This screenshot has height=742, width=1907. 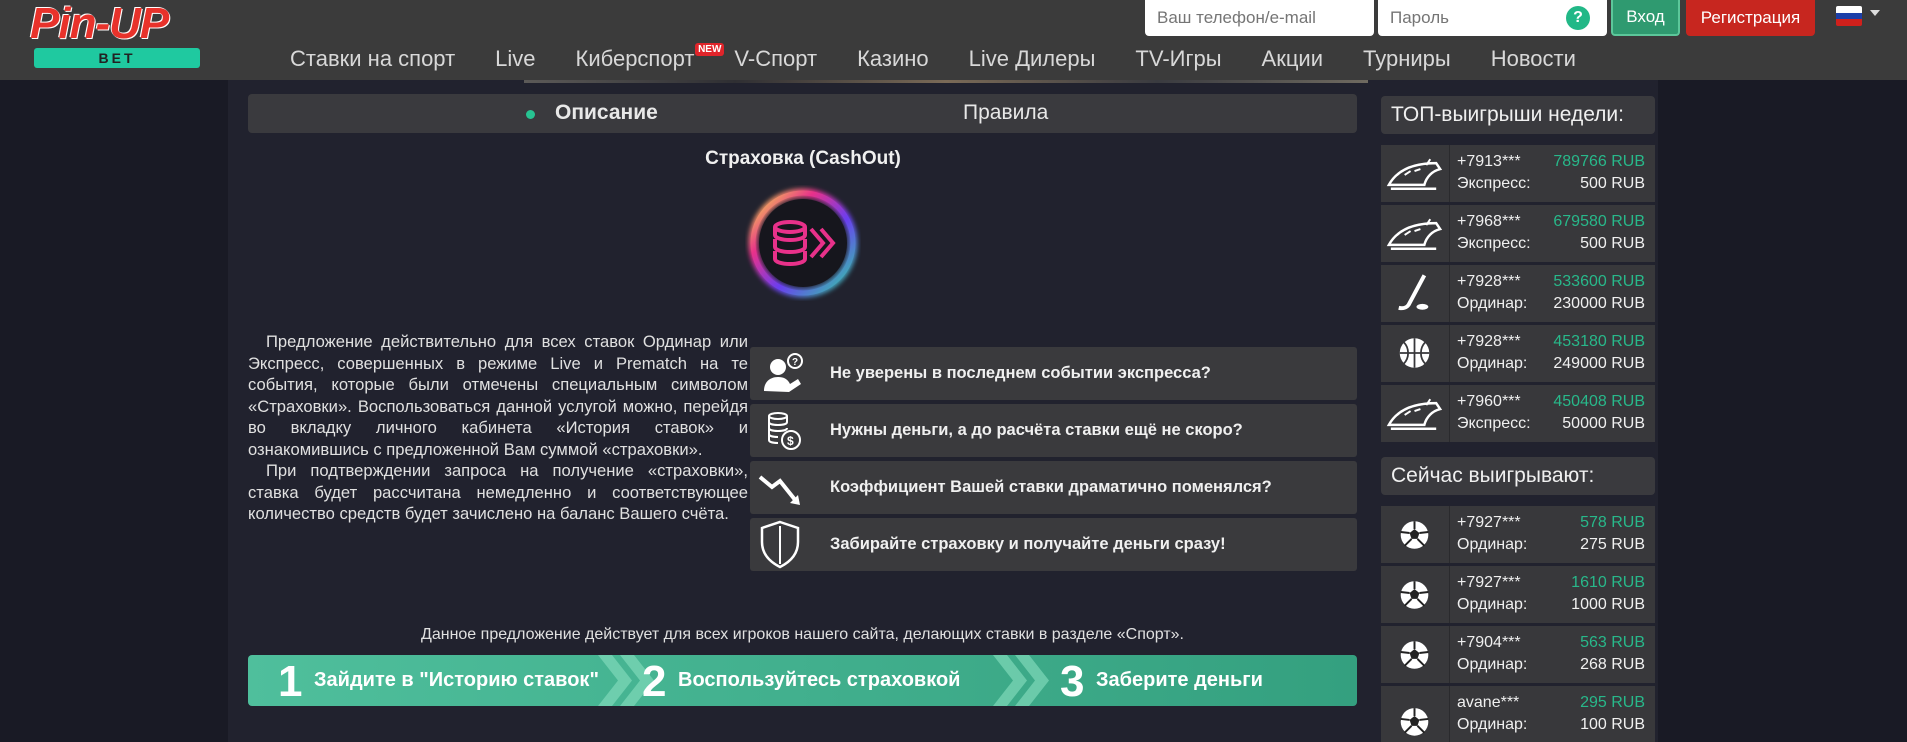 What do you see at coordinates (1603, 423) in the screenshot?
I see `bet-stake: 50000 RUB` at bounding box center [1603, 423].